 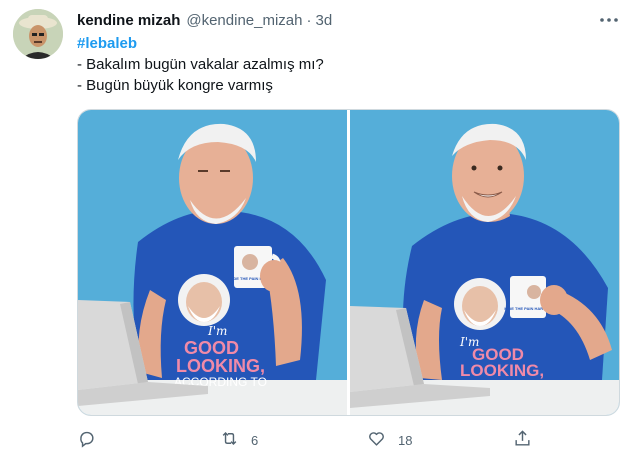 I want to click on user-handle: @kendine_mizah, so click(x=244, y=20).